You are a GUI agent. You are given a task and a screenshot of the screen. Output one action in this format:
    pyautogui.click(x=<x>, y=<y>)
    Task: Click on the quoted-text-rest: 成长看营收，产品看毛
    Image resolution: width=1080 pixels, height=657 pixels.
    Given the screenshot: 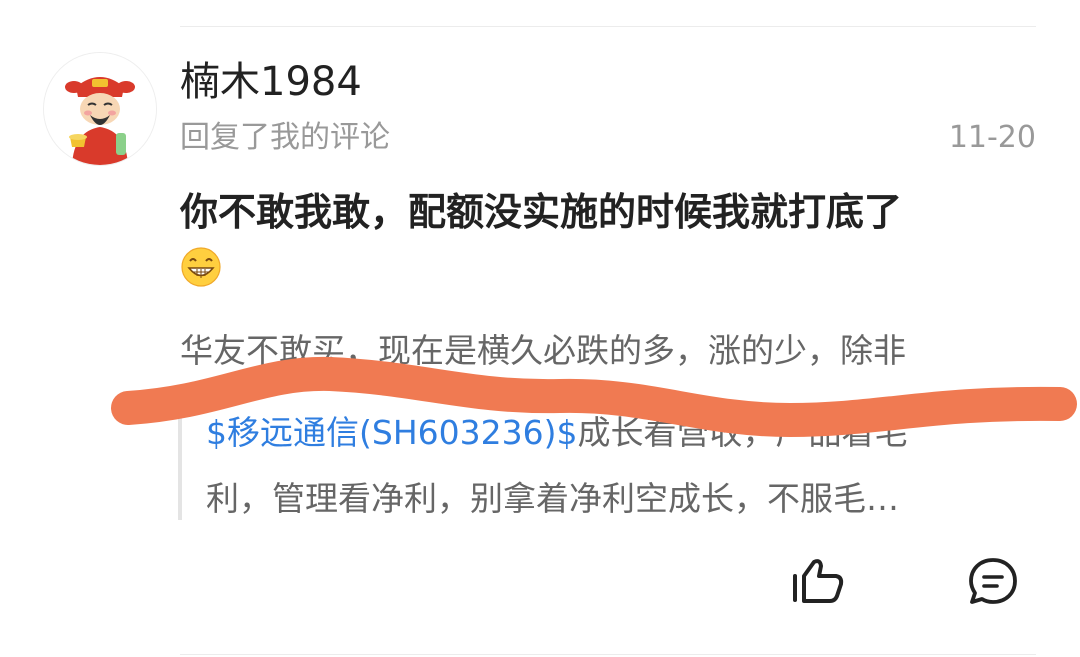 What is the action you would take?
    pyautogui.click(x=742, y=432)
    